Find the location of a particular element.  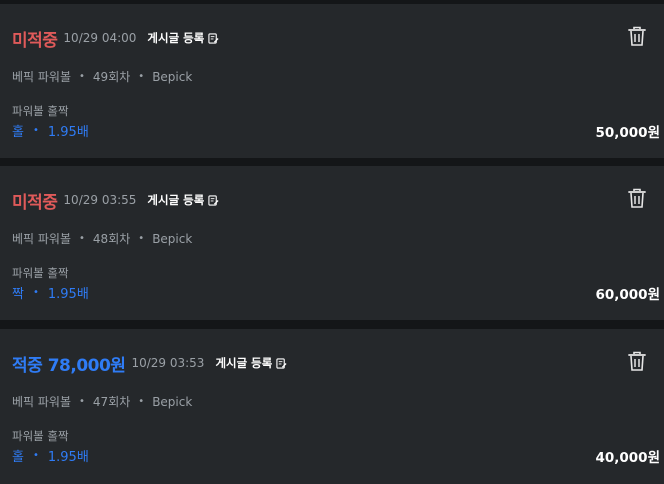

round-number: 47회차 is located at coordinates (111, 402).